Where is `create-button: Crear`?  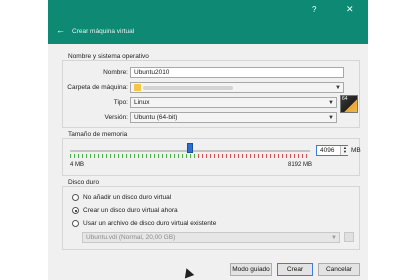 create-button: Crear is located at coordinates (295, 269).